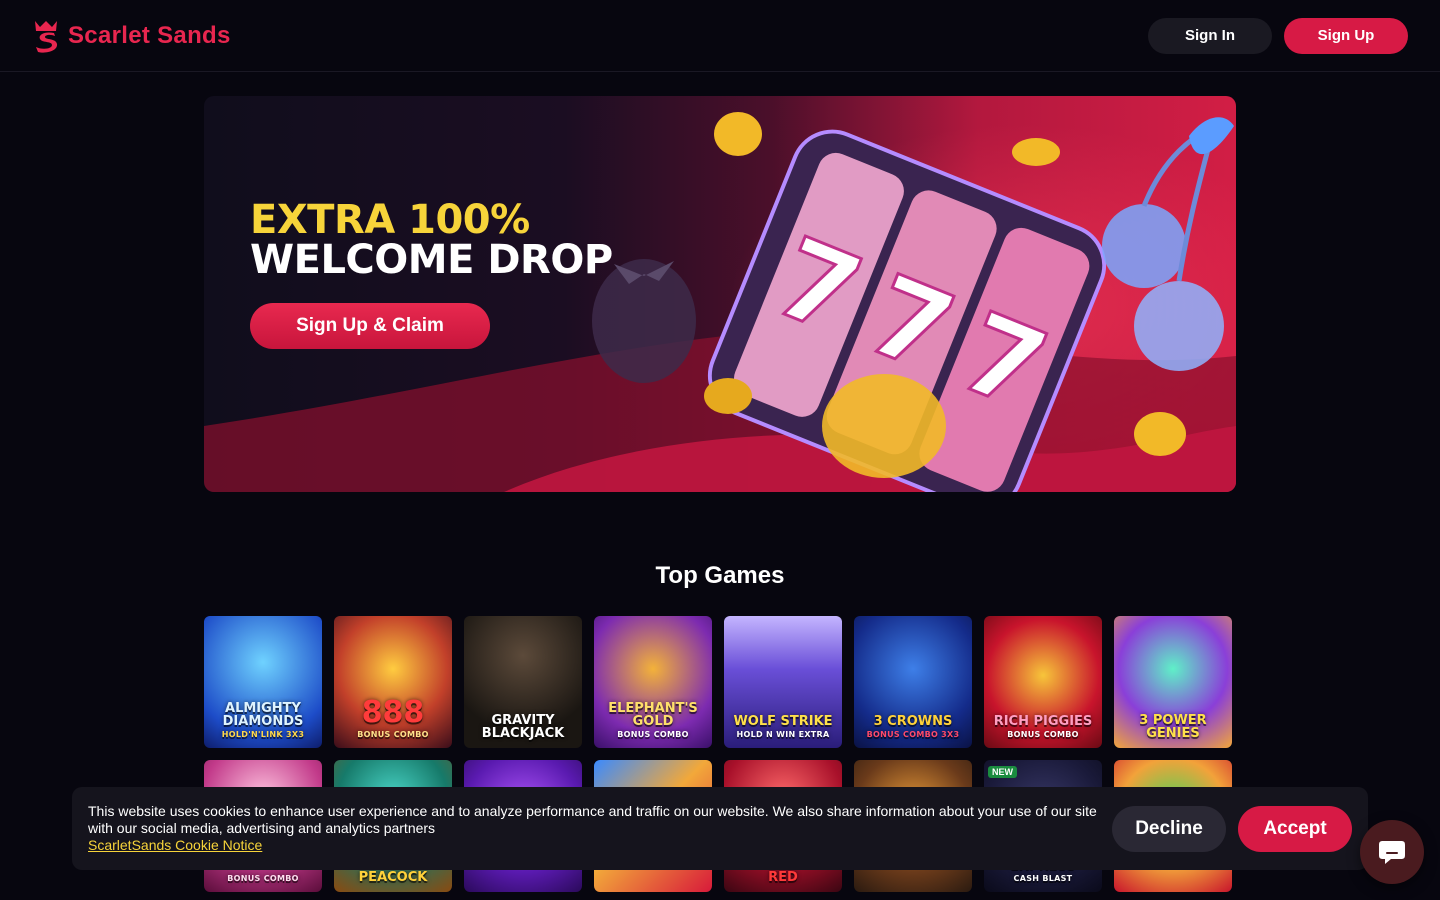 The width and height of the screenshot is (1440, 900). I want to click on game-title: 3 Crowns Bonus Combo 3x3, so click(913, 727).